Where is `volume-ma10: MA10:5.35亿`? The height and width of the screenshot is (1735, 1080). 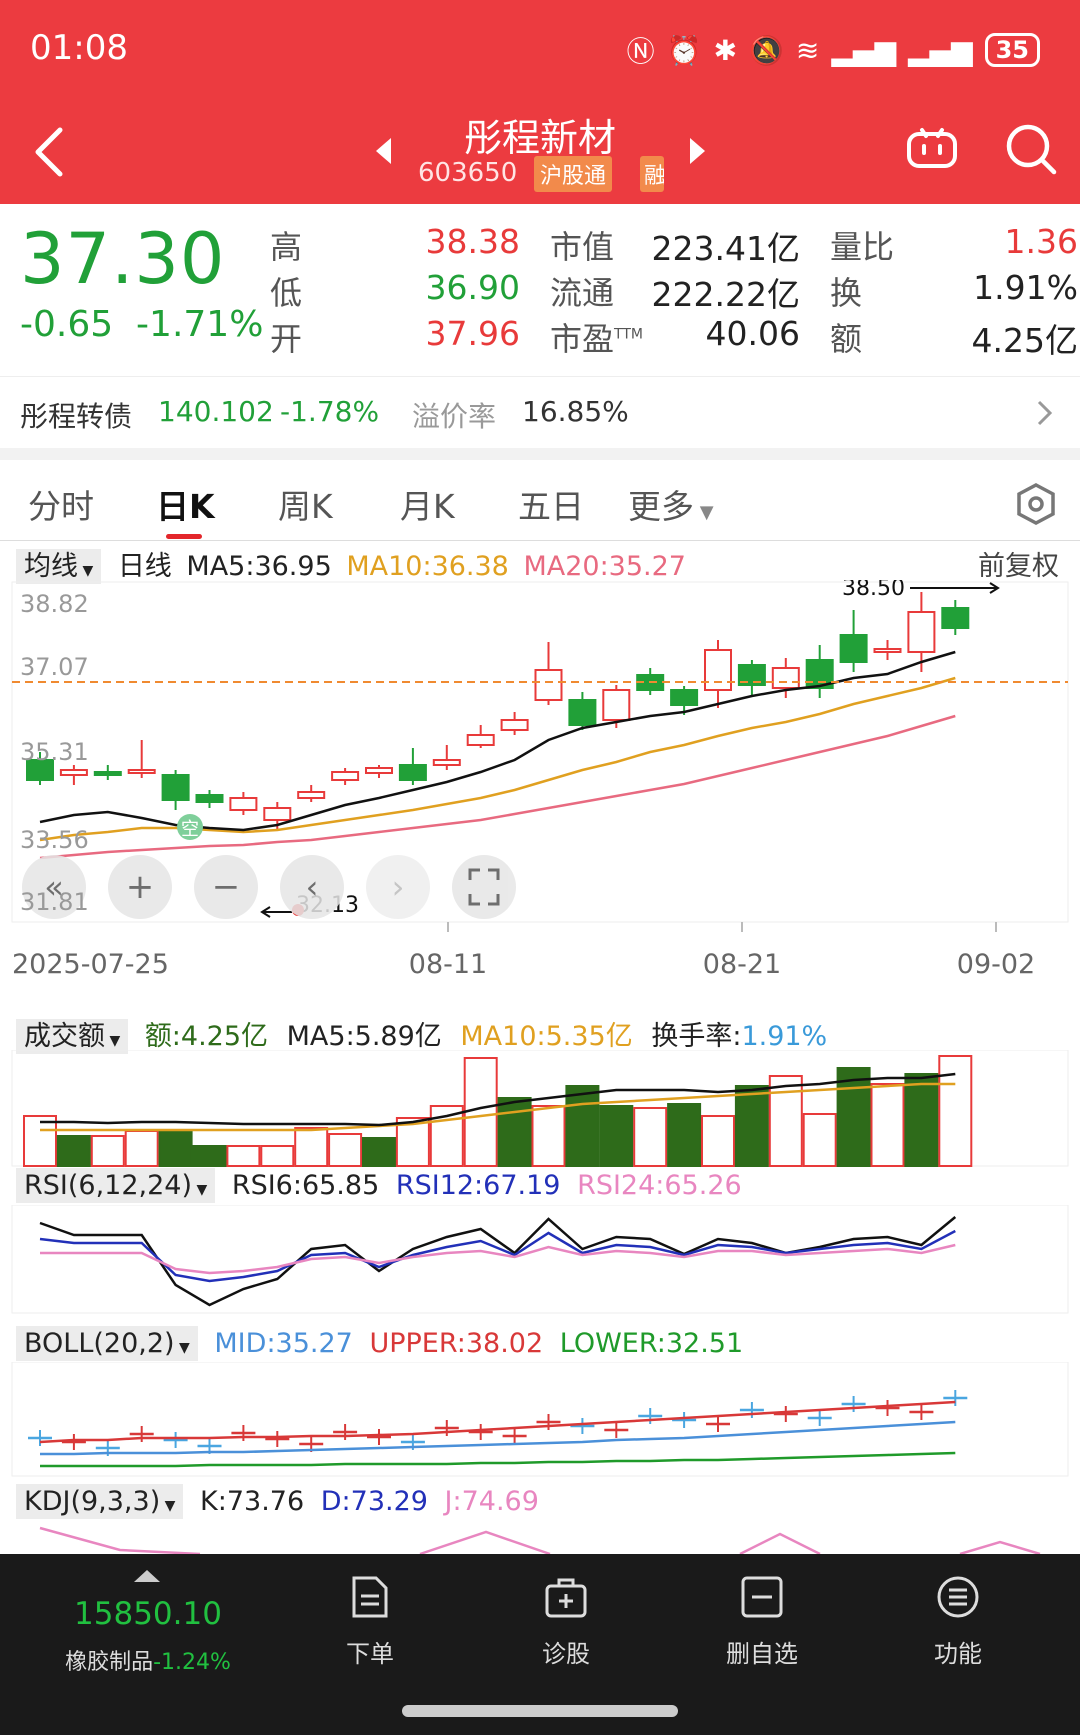
volume-ma10: MA10:5.35亿 is located at coordinates (546, 1036).